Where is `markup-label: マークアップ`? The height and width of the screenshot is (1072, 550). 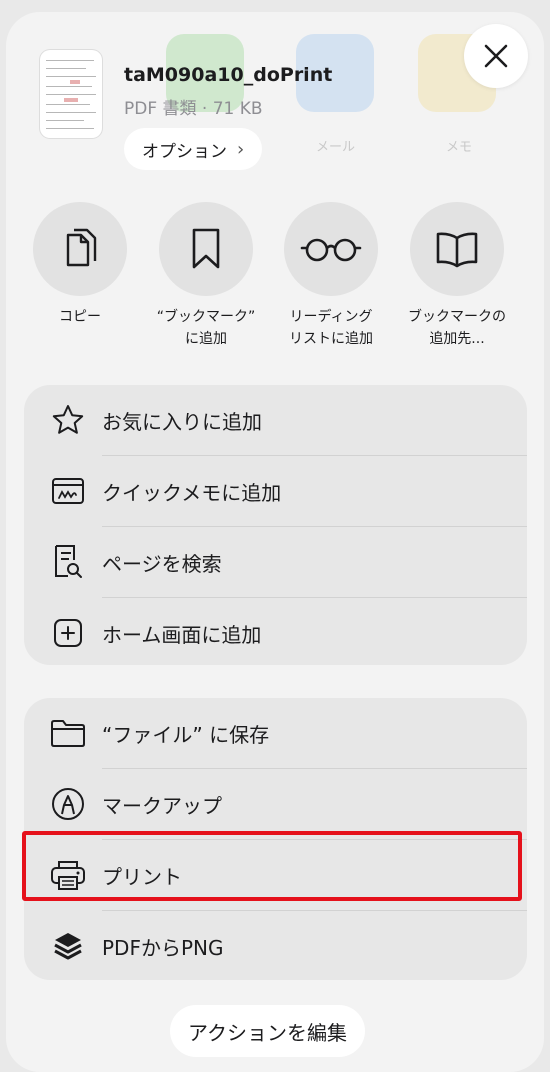 markup-label: マークアップ is located at coordinates (162, 805).